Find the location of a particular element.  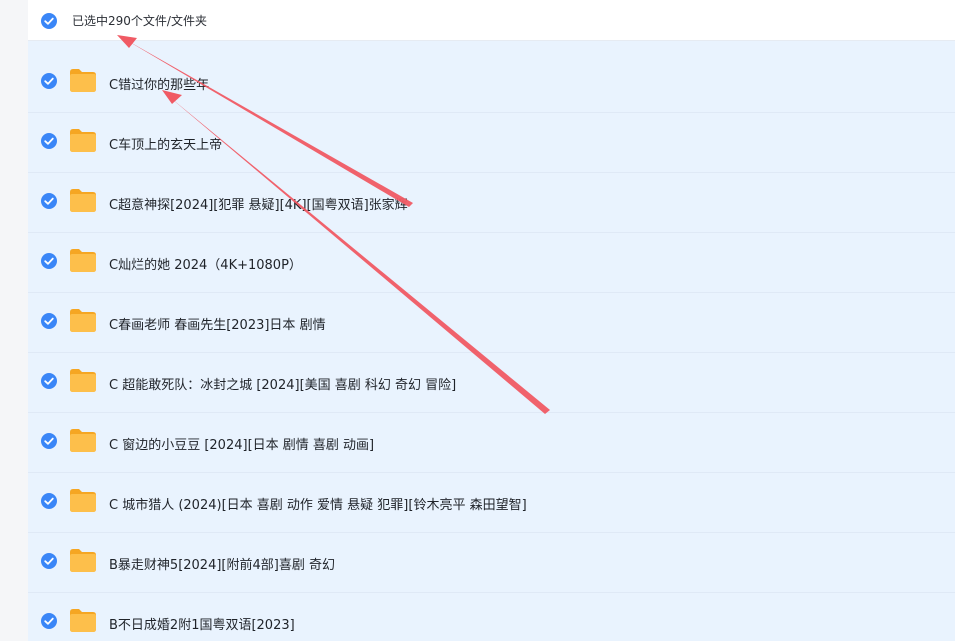

folder-name: C 超能敢死队：冰封之城 [2024][美国 喜剧 科幻 奇幻 冒险] is located at coordinates (282, 383).